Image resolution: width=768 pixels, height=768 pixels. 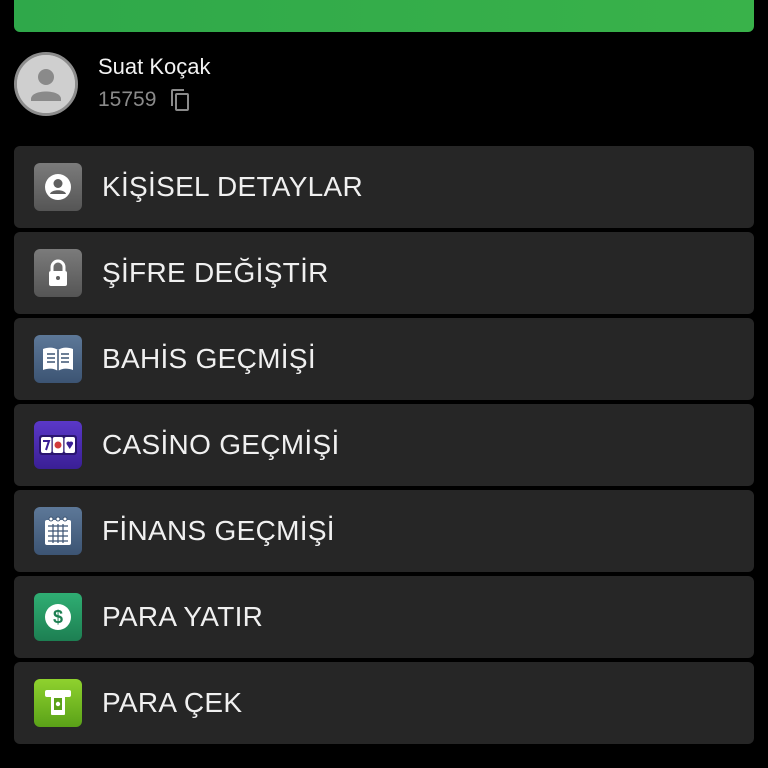 What do you see at coordinates (154, 66) in the screenshot?
I see `user-name: Suat Koçak` at bounding box center [154, 66].